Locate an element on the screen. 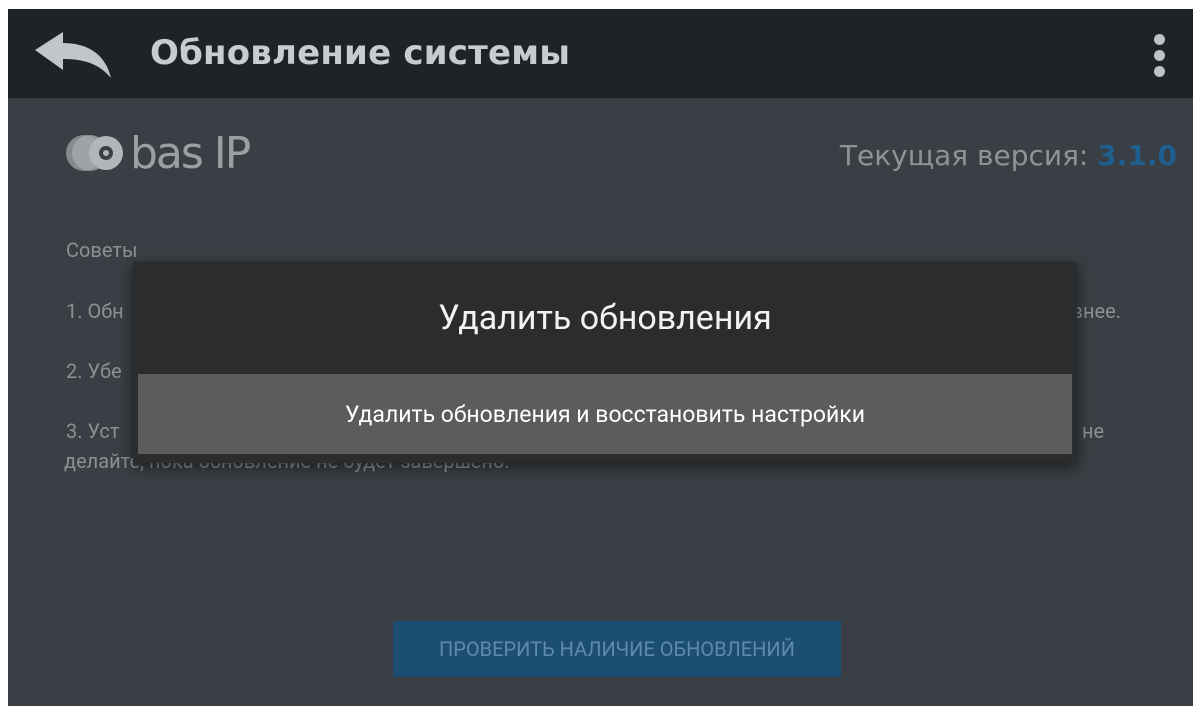  tip-1: 1. Обн is located at coordinates (95, 311).